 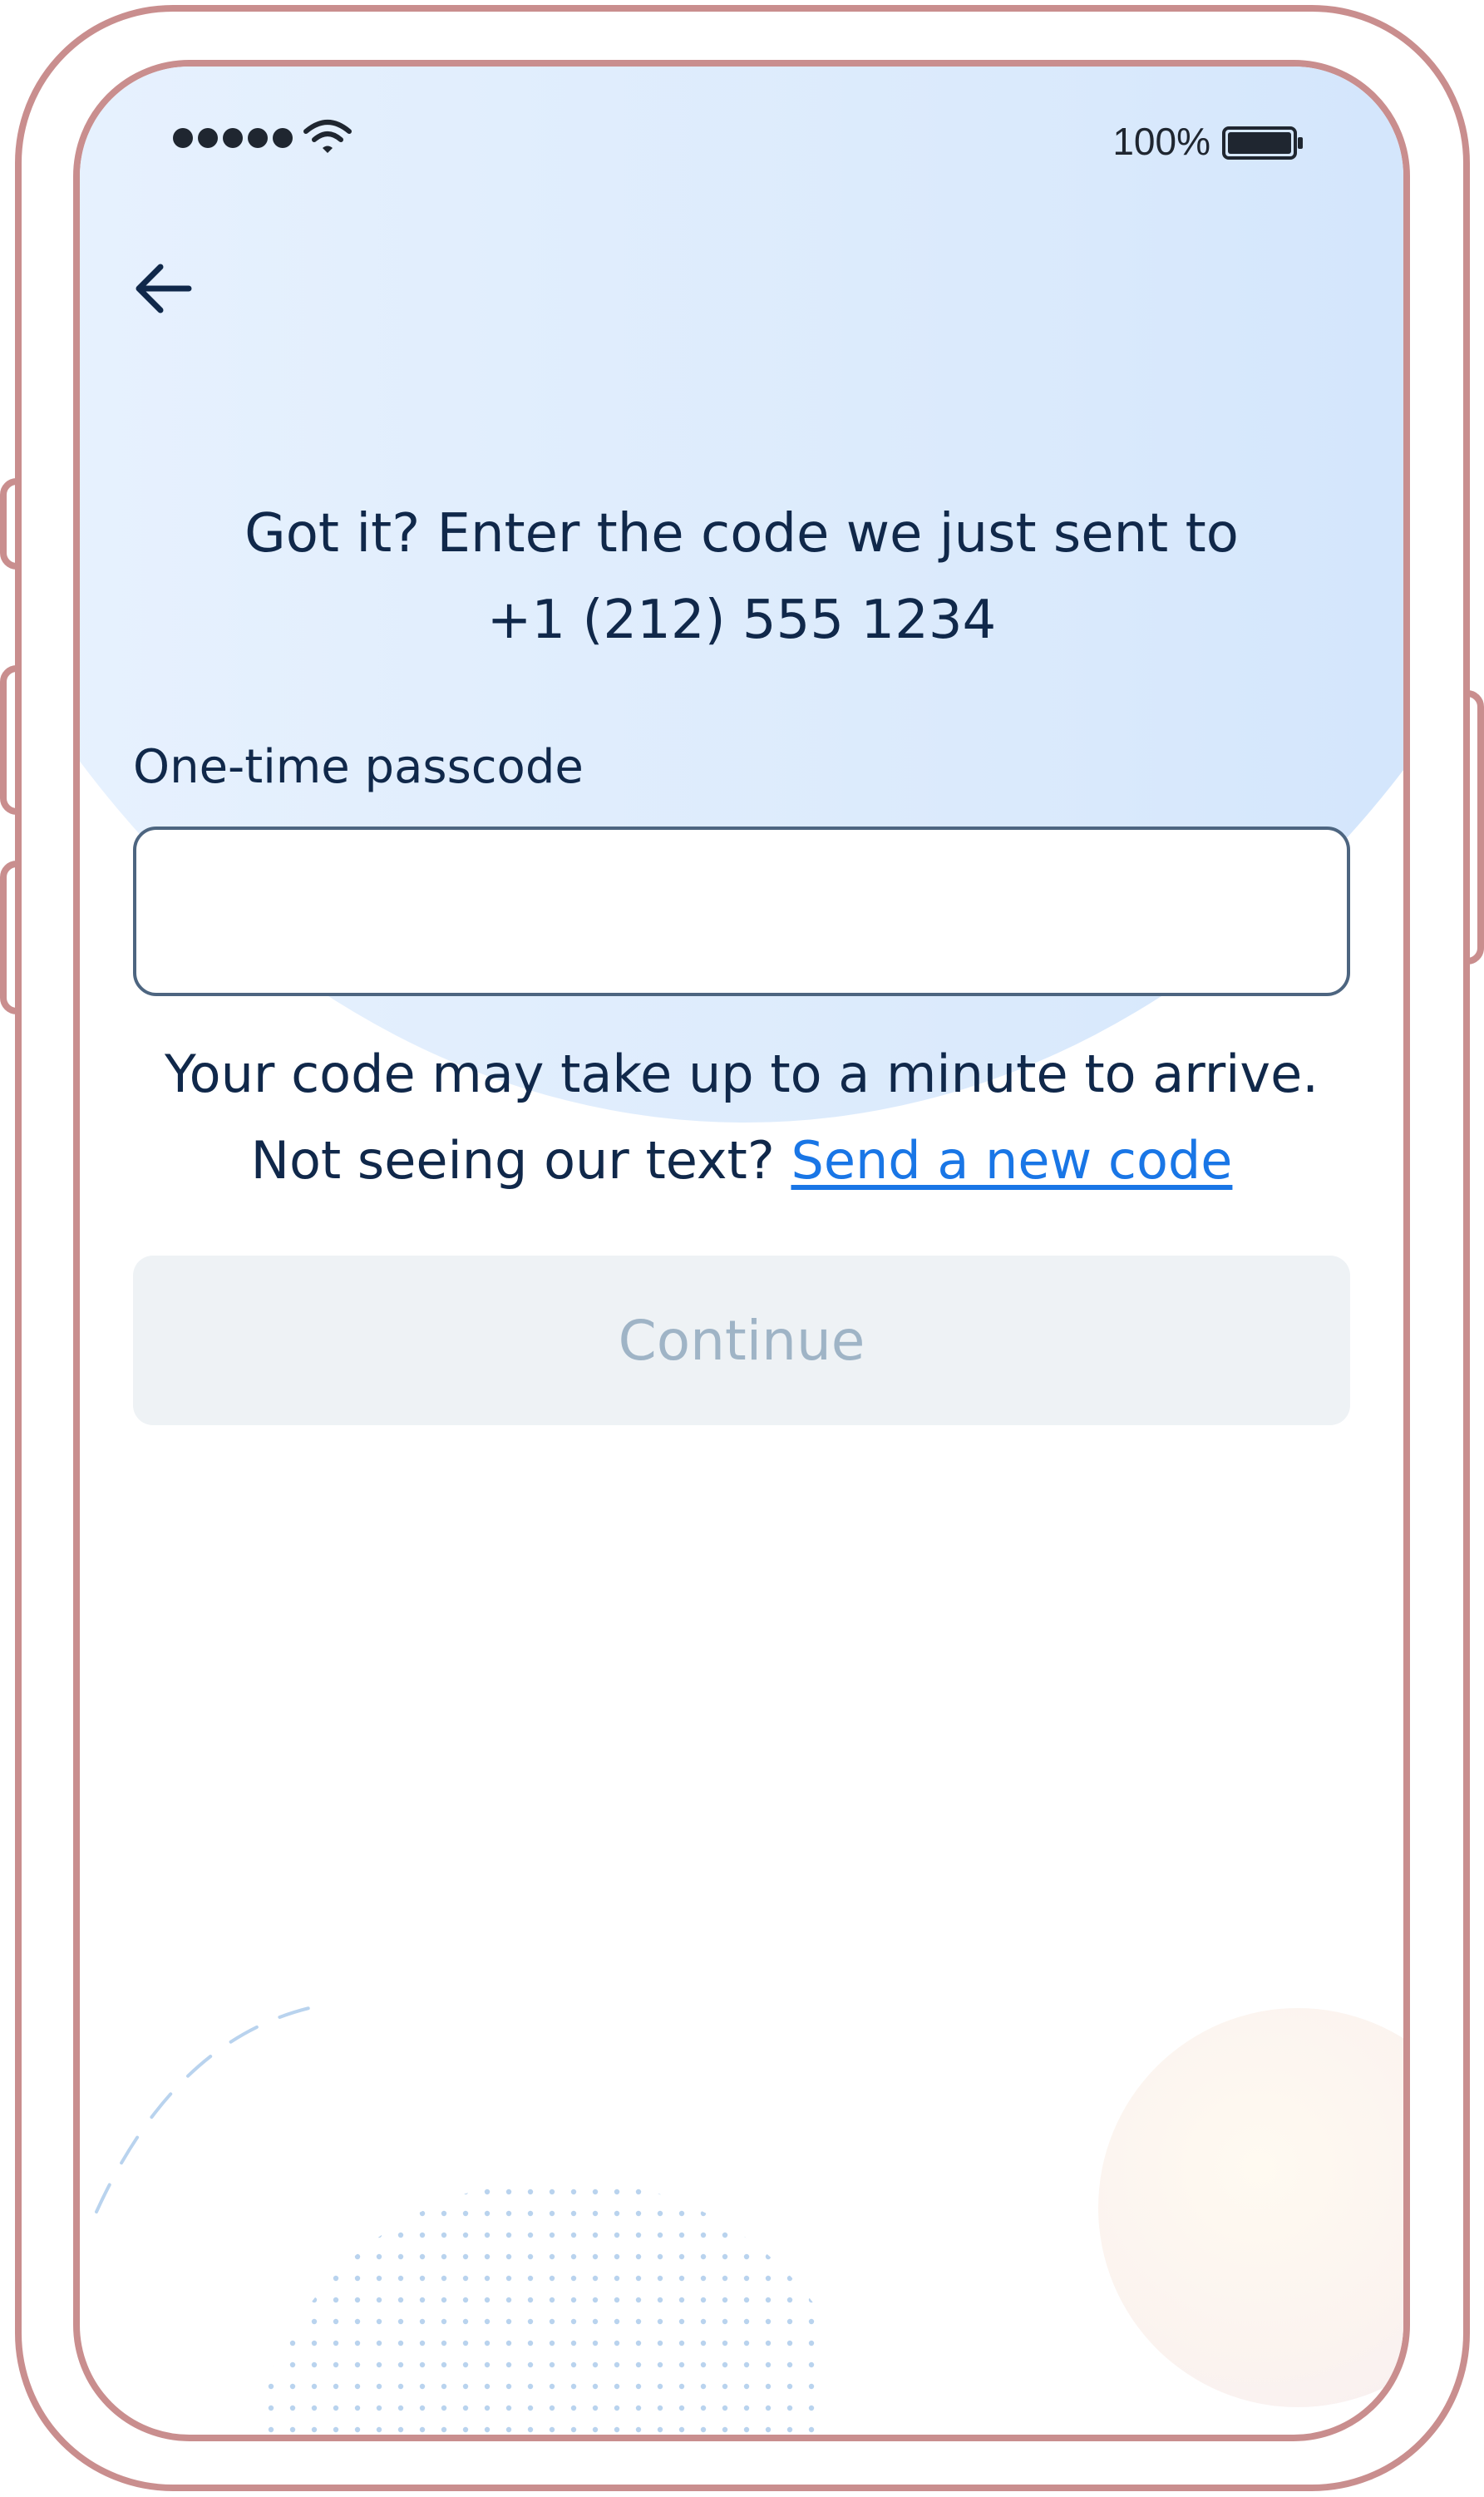 What do you see at coordinates (520, 1161) in the screenshot?
I see `resend-prompt: Not seeing our text?` at bounding box center [520, 1161].